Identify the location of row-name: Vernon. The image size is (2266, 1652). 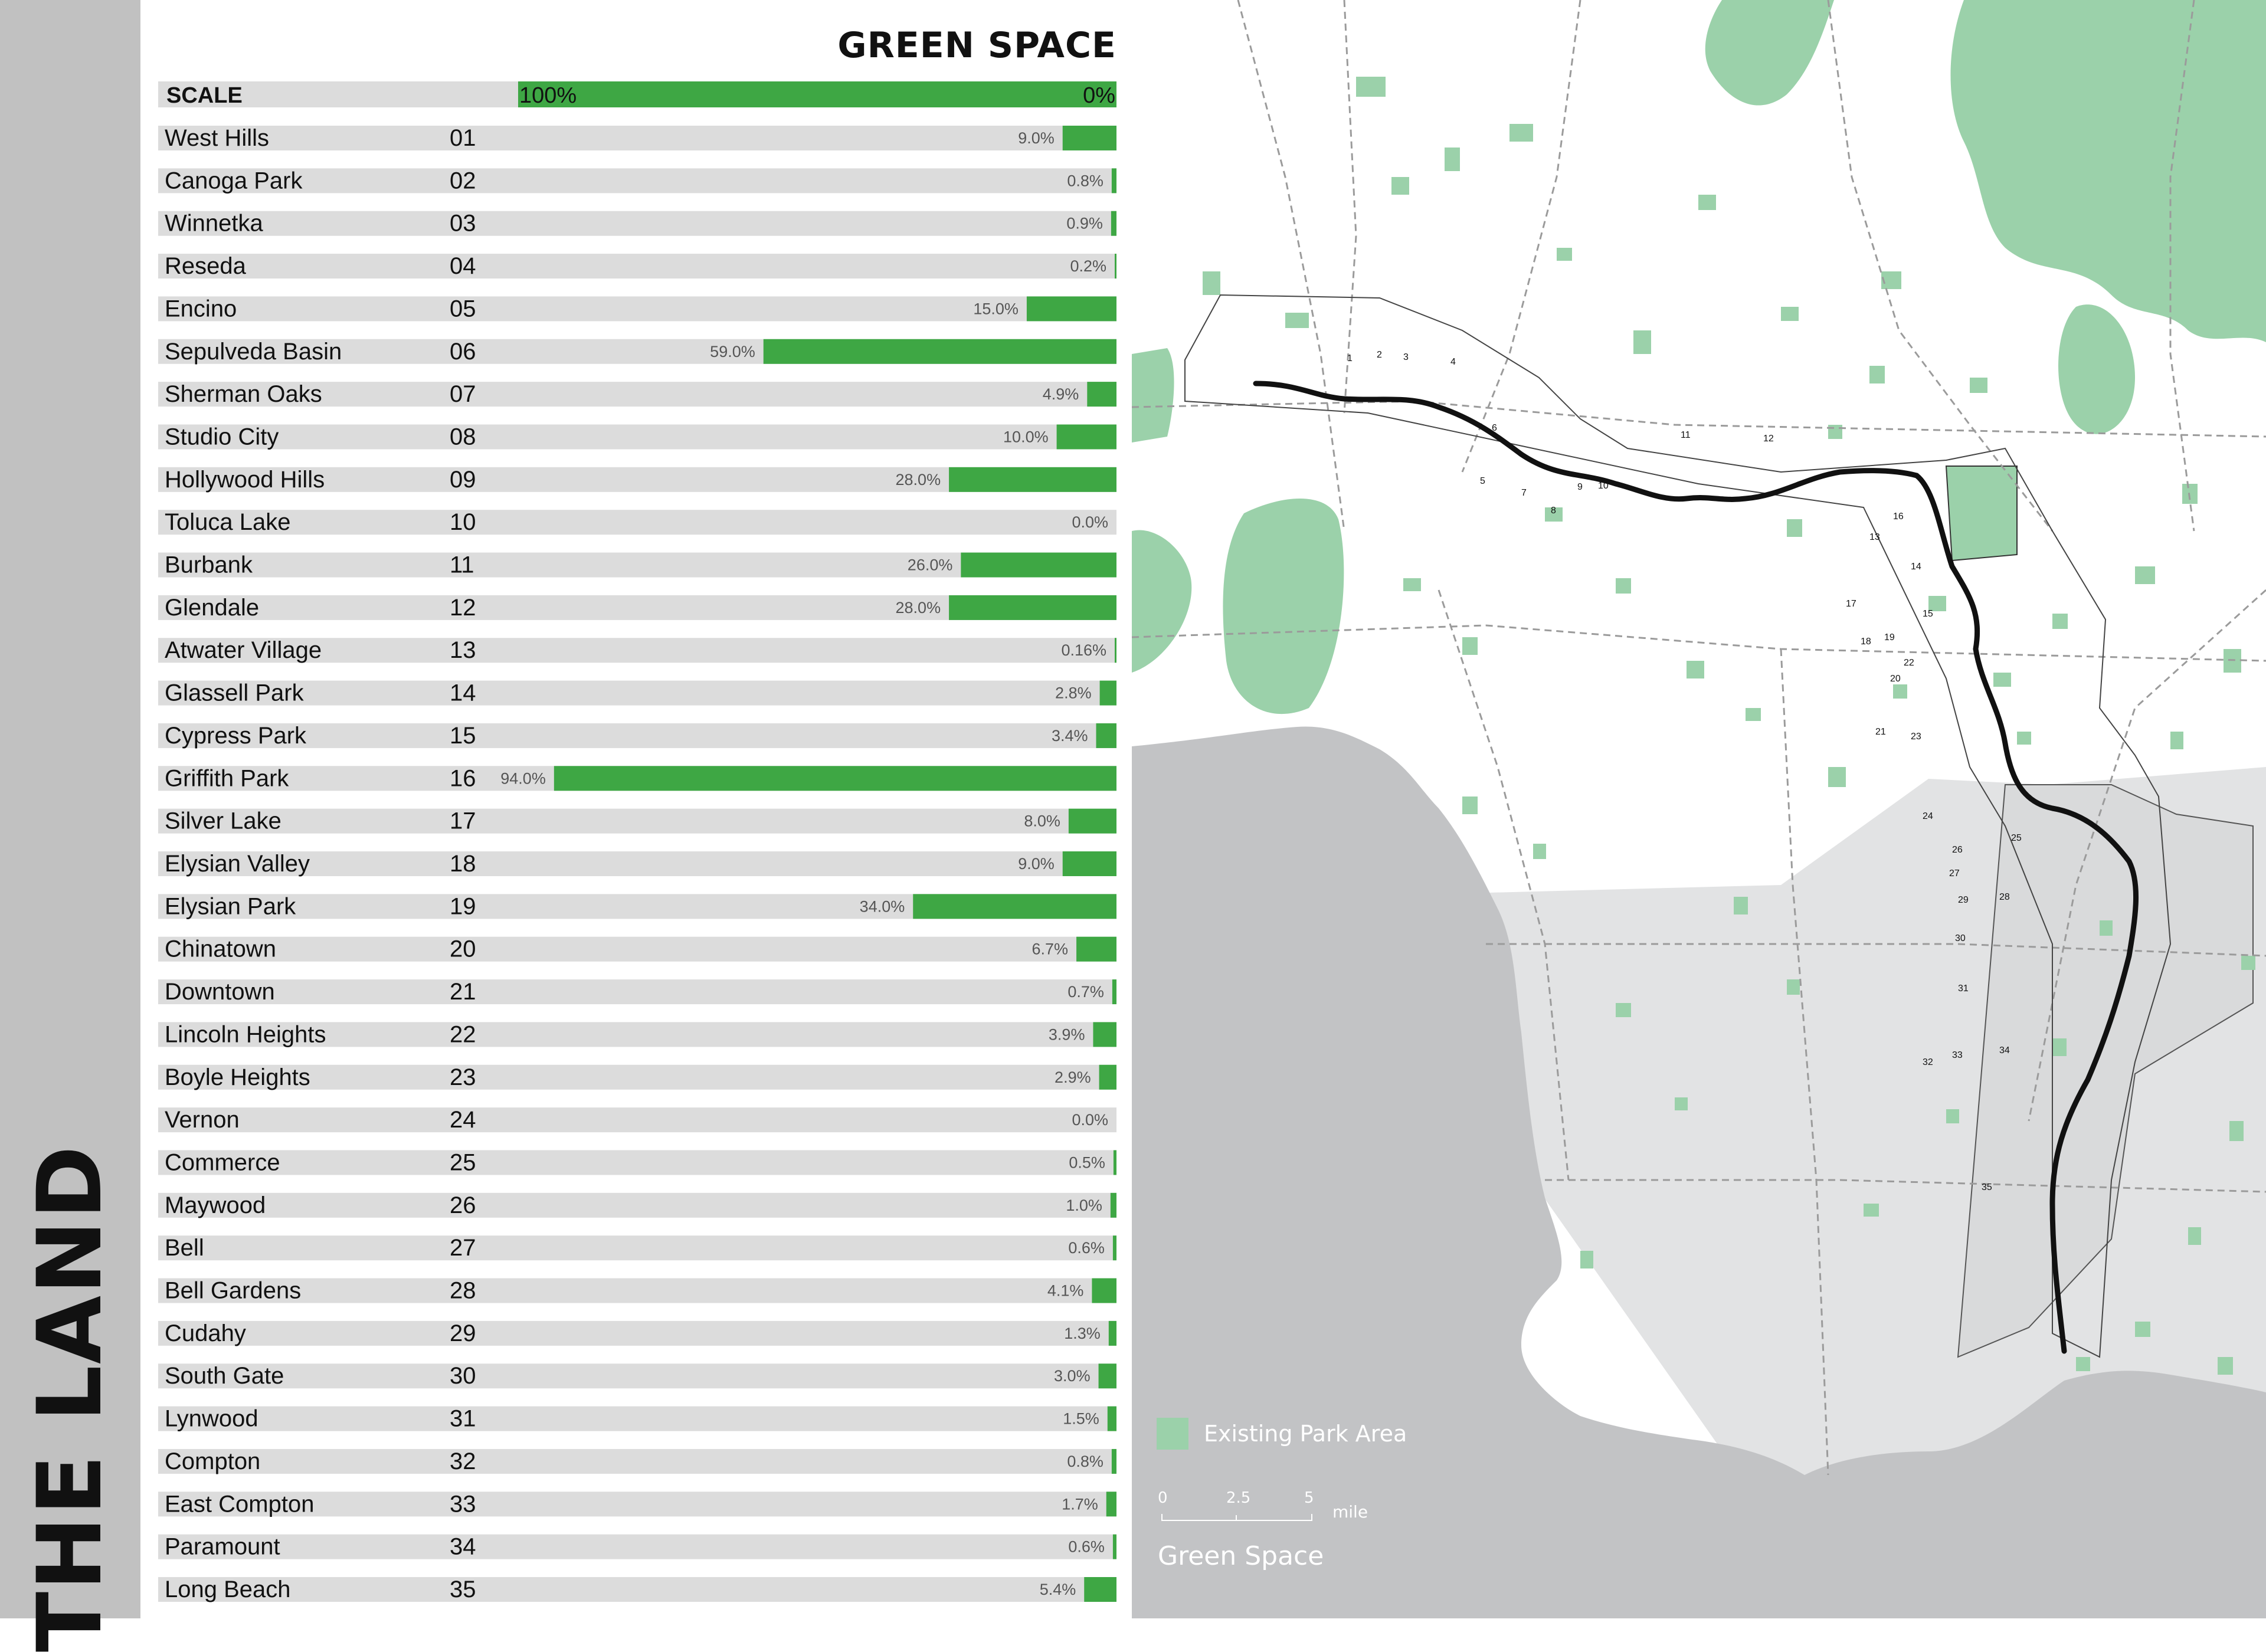
(202, 1120).